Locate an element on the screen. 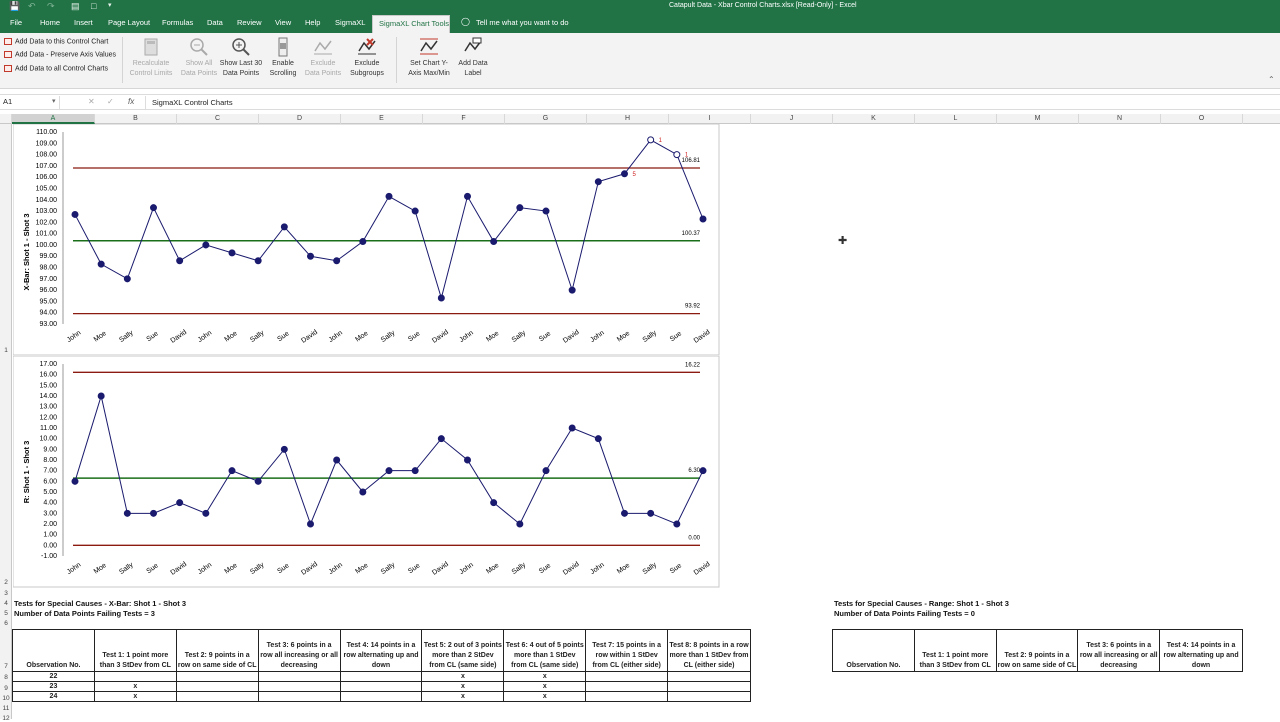 The image size is (1280, 722). row-header-1: 1 is located at coordinates (6, 350).